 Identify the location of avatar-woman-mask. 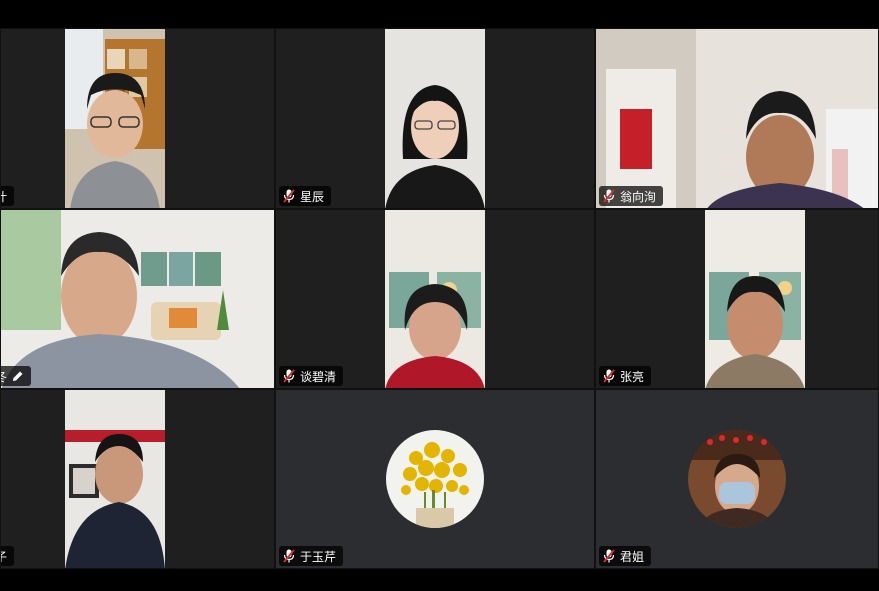
(737, 479).